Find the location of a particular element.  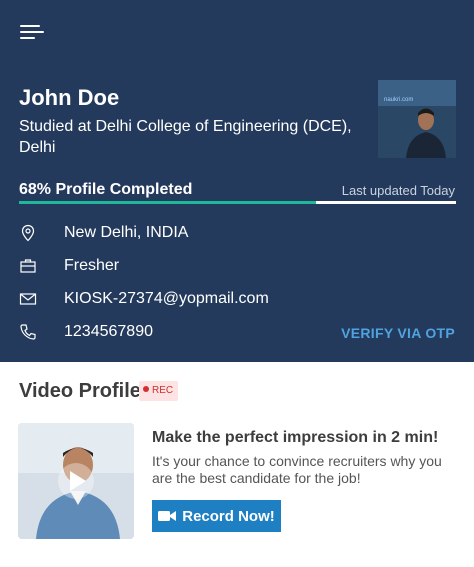

rec-badge-label: REC is located at coordinates (163, 390).